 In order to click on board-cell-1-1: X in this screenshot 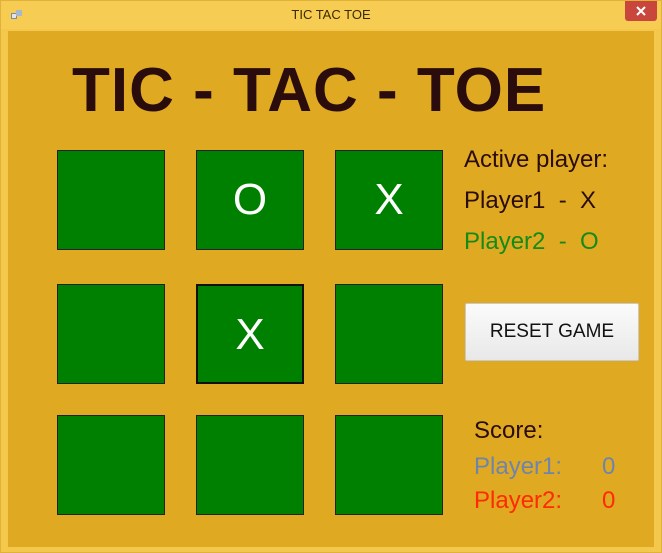, I will do `click(250, 334)`.